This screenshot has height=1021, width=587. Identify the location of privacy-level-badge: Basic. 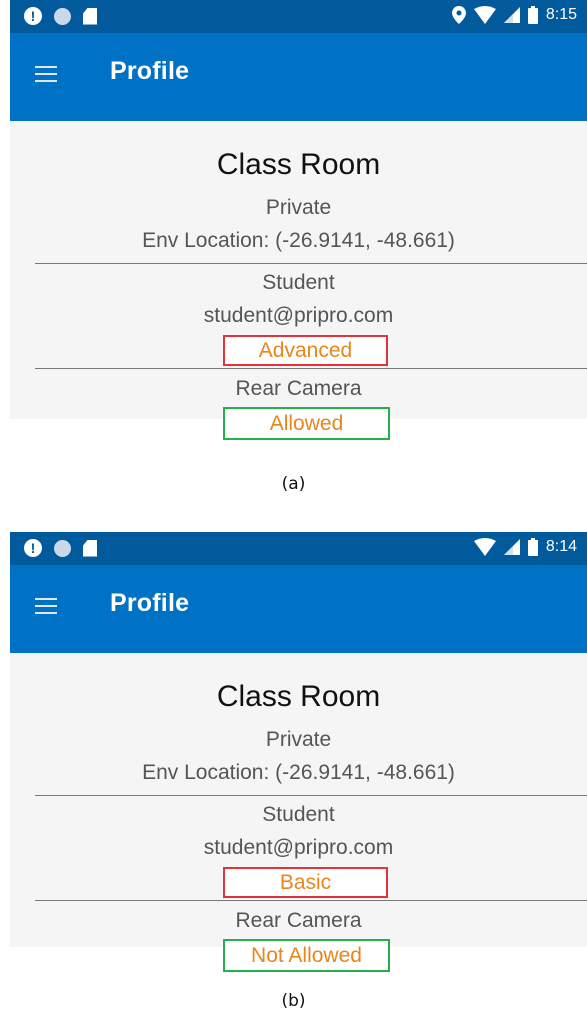
(305, 882).